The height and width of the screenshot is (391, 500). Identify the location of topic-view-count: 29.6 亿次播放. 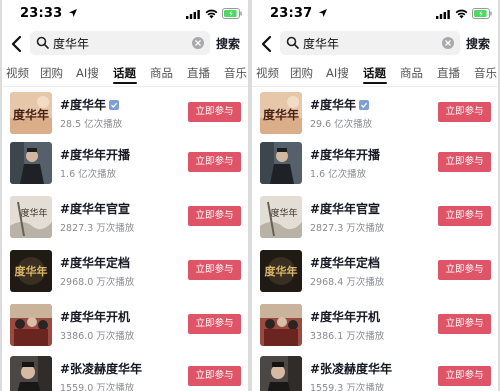
(341, 124).